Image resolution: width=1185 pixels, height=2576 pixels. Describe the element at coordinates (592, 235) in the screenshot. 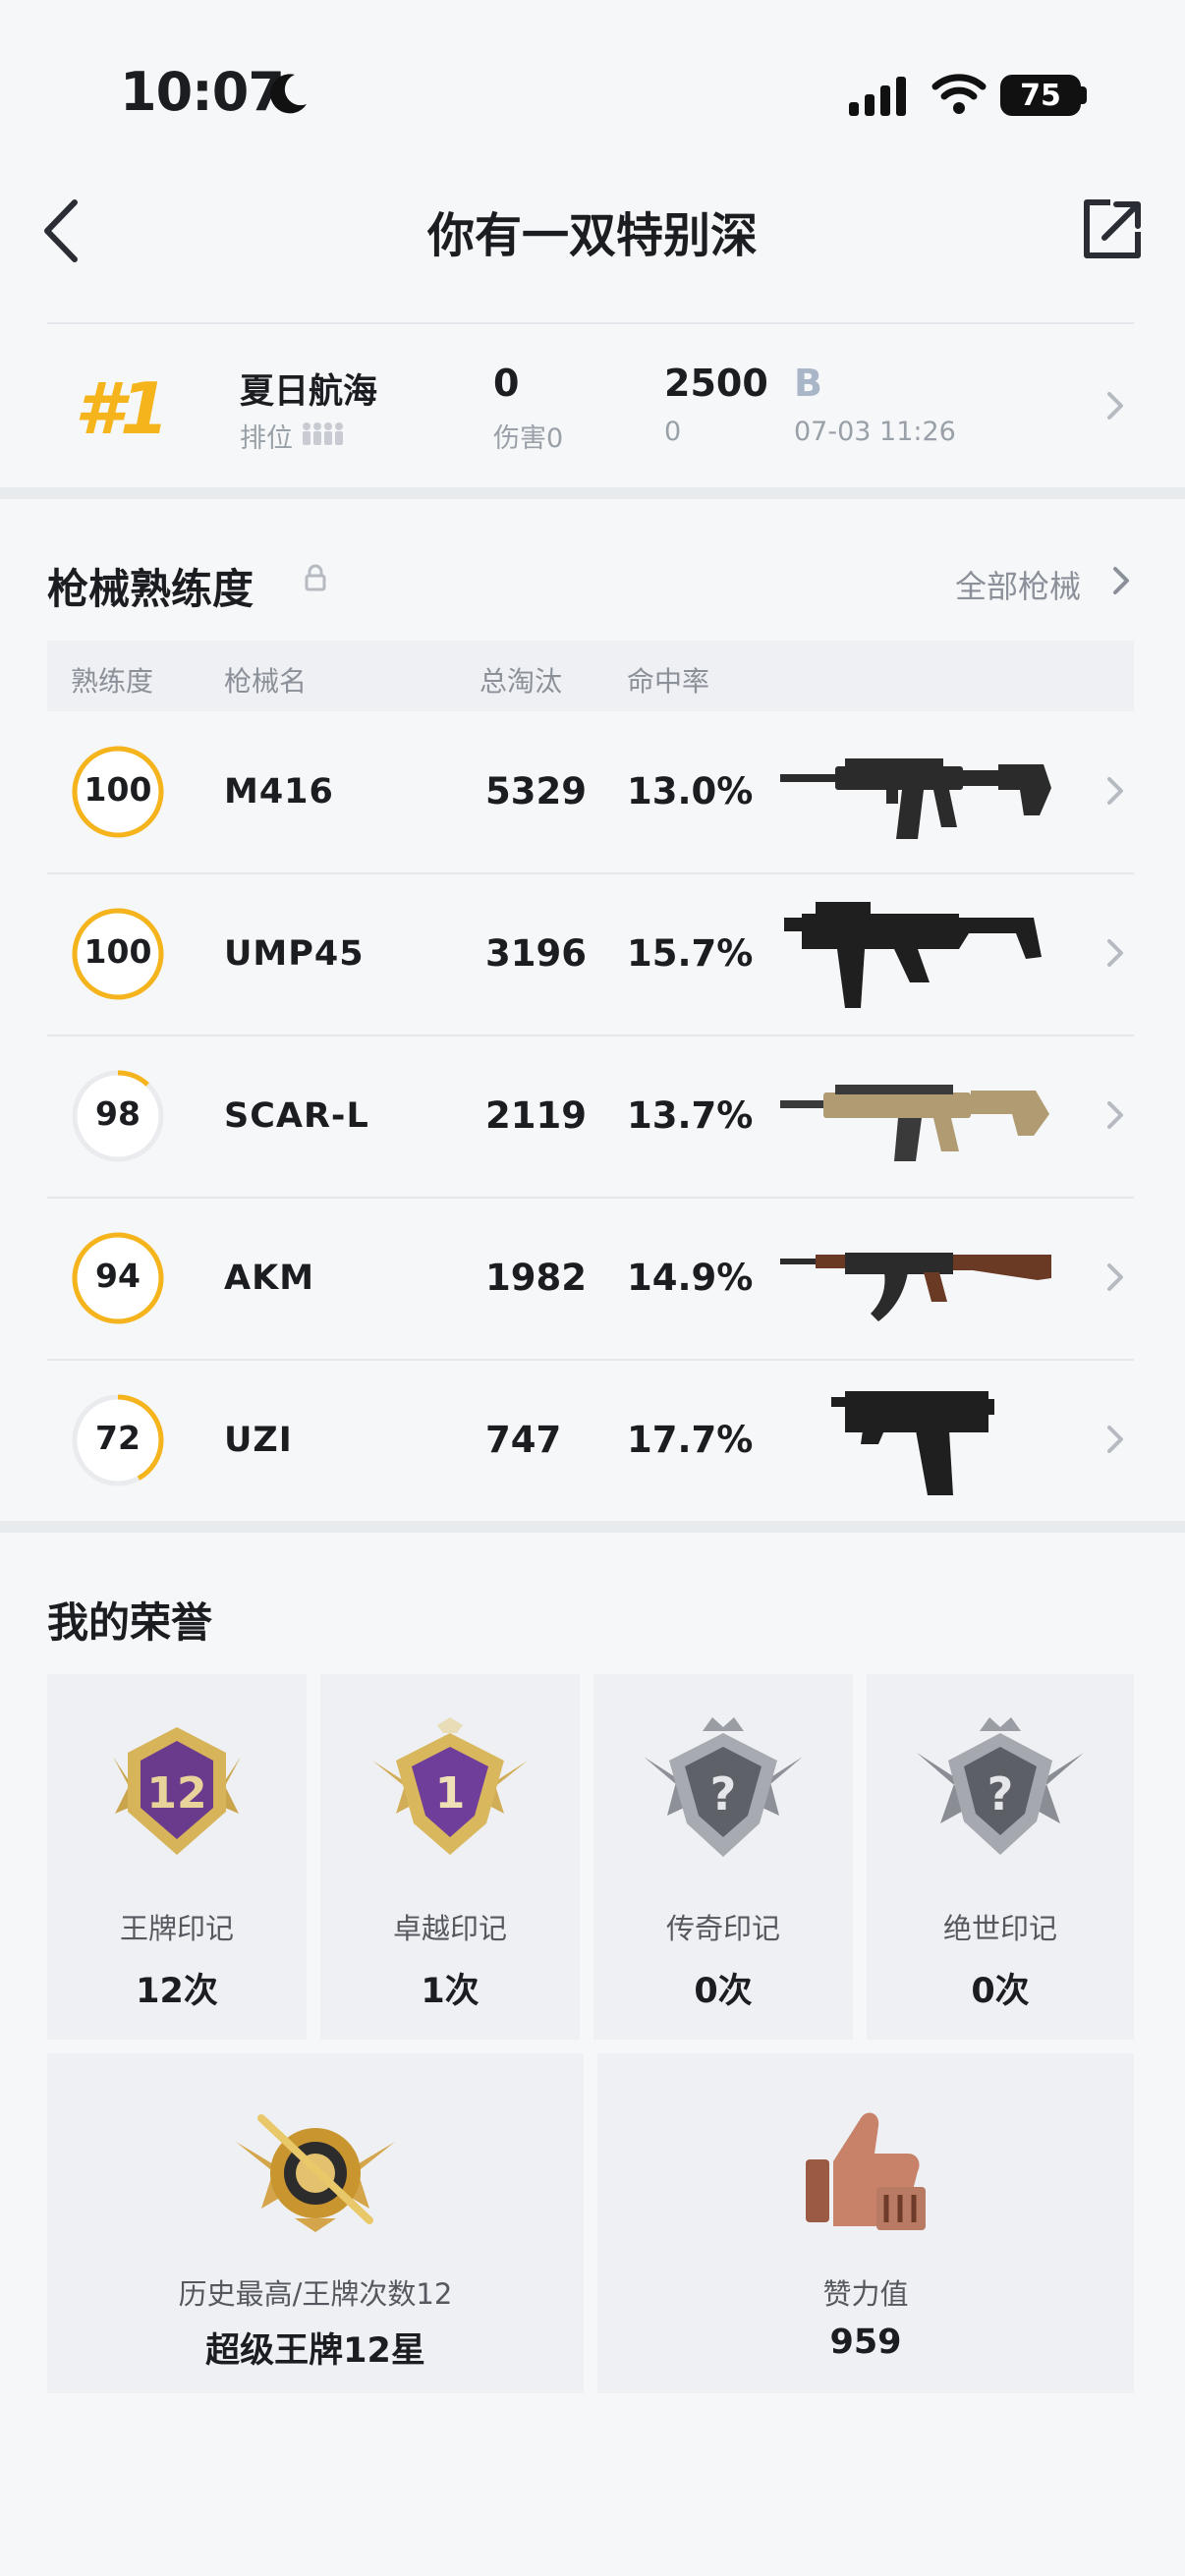

I see `page-title: 你有一双特别深` at that location.